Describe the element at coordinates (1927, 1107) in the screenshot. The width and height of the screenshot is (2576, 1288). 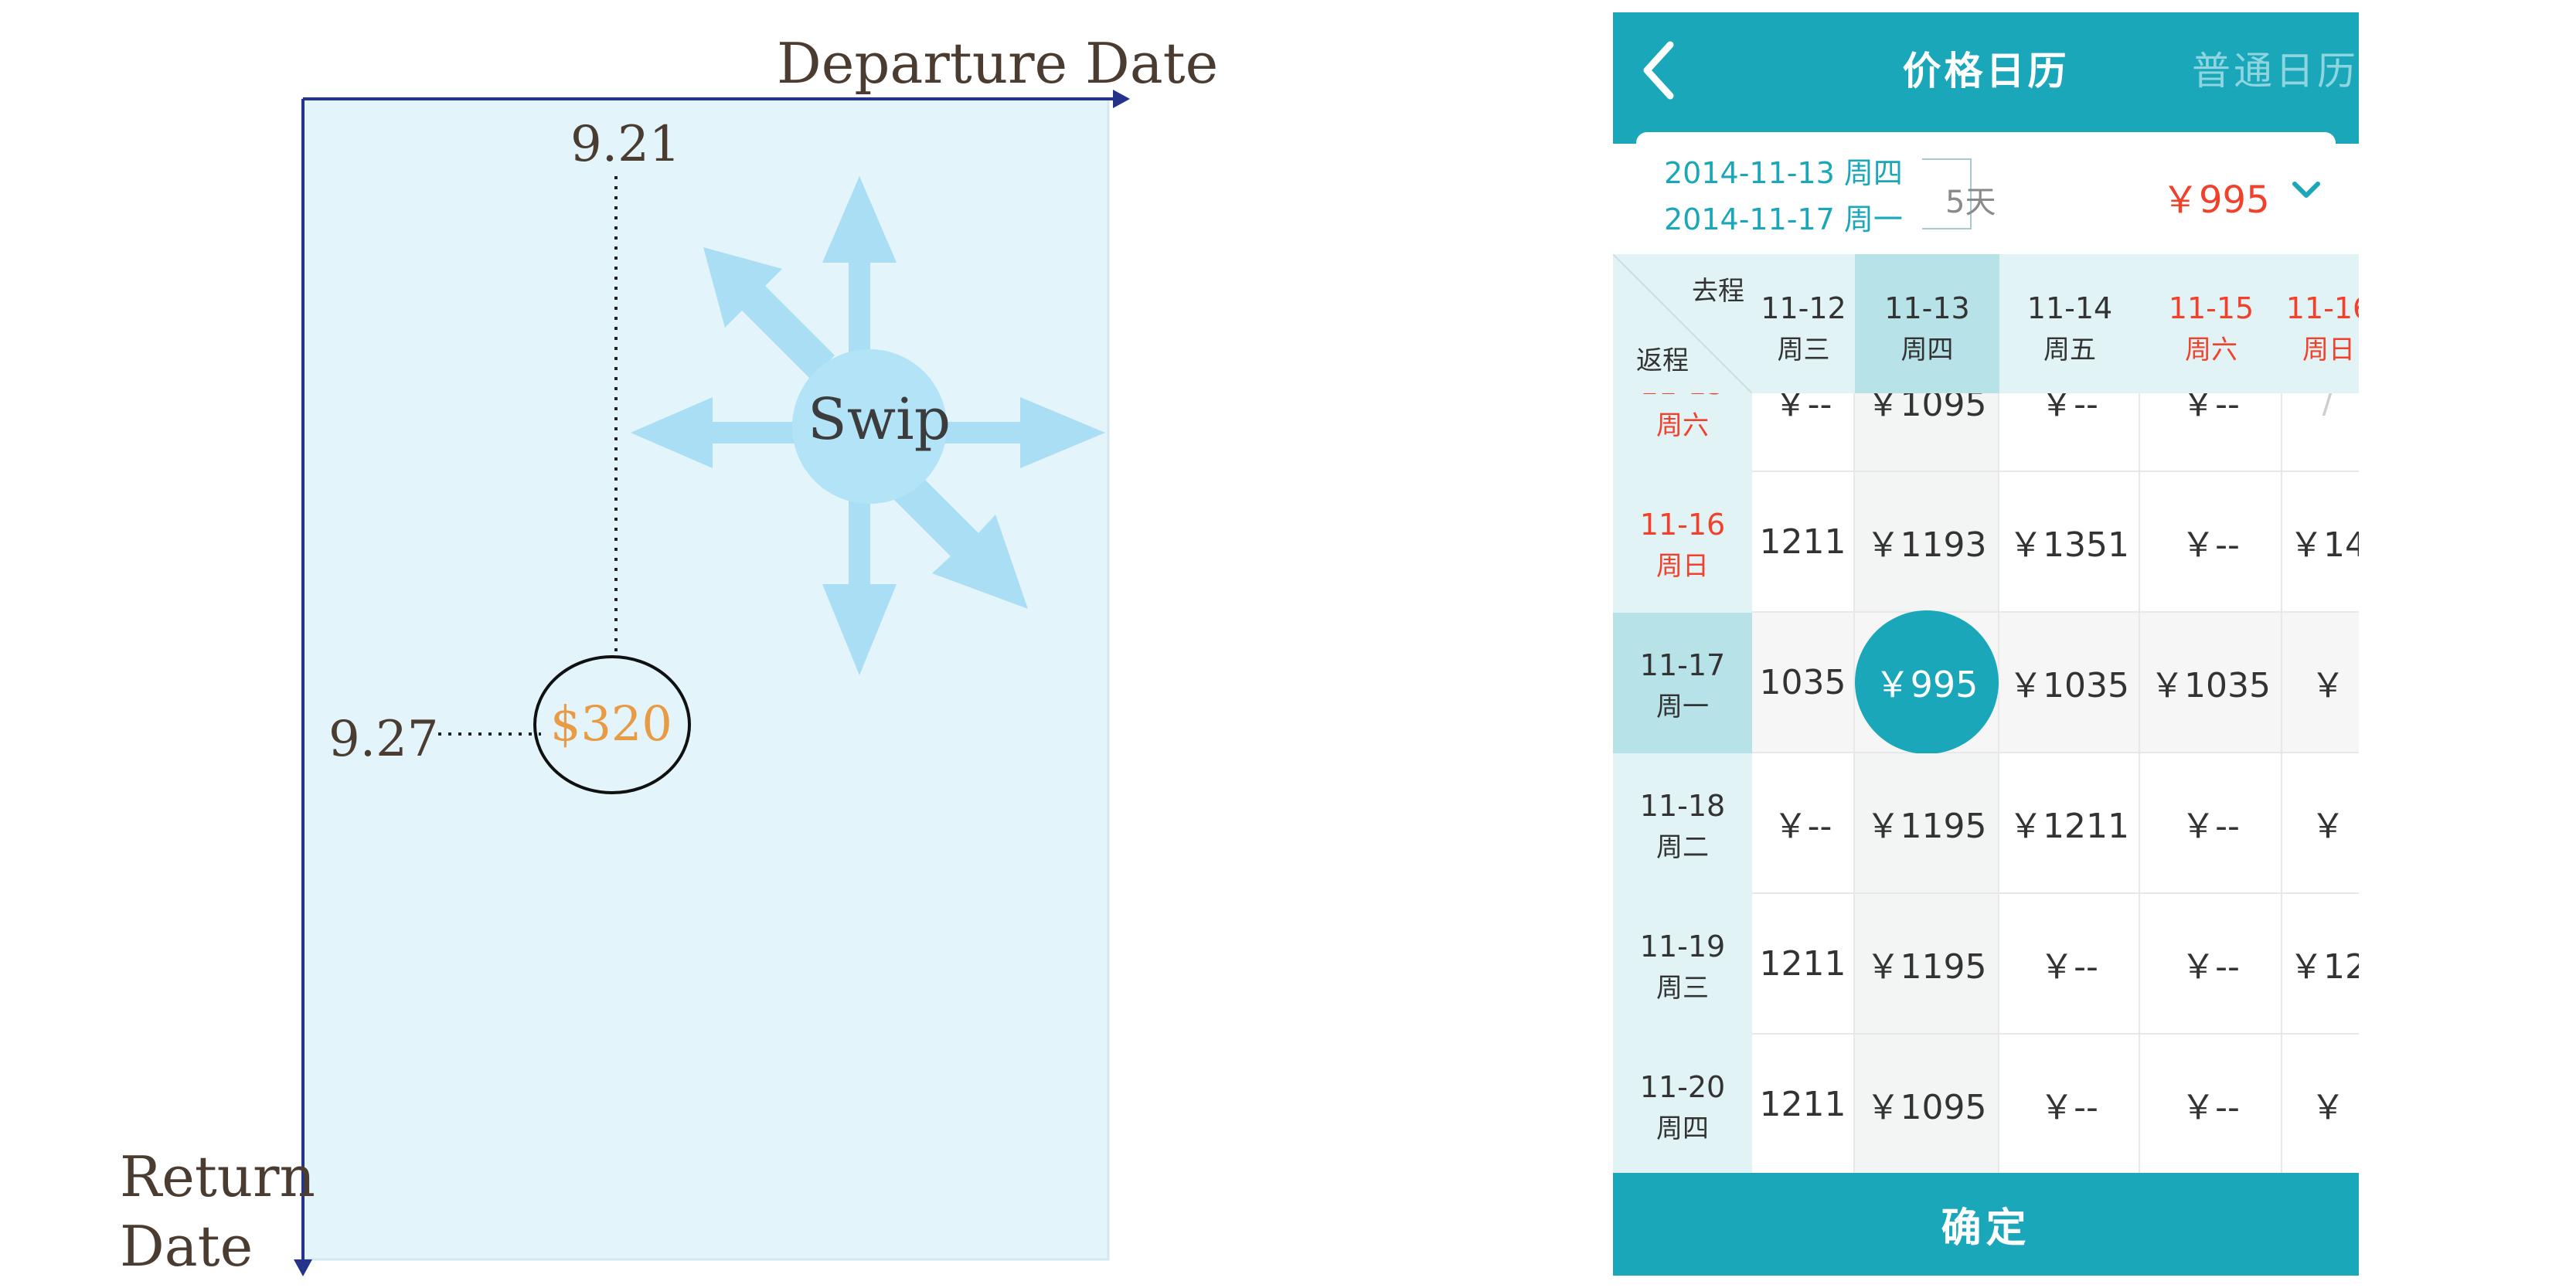
I see `price-value: ￥1095` at that location.